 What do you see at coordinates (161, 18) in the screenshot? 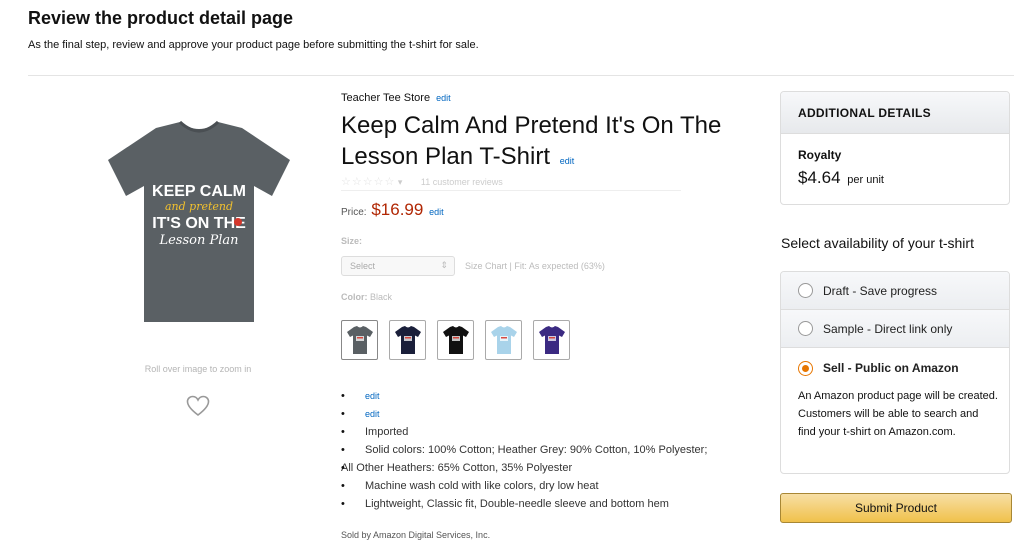
I see `page-title: Review the product detail page` at bounding box center [161, 18].